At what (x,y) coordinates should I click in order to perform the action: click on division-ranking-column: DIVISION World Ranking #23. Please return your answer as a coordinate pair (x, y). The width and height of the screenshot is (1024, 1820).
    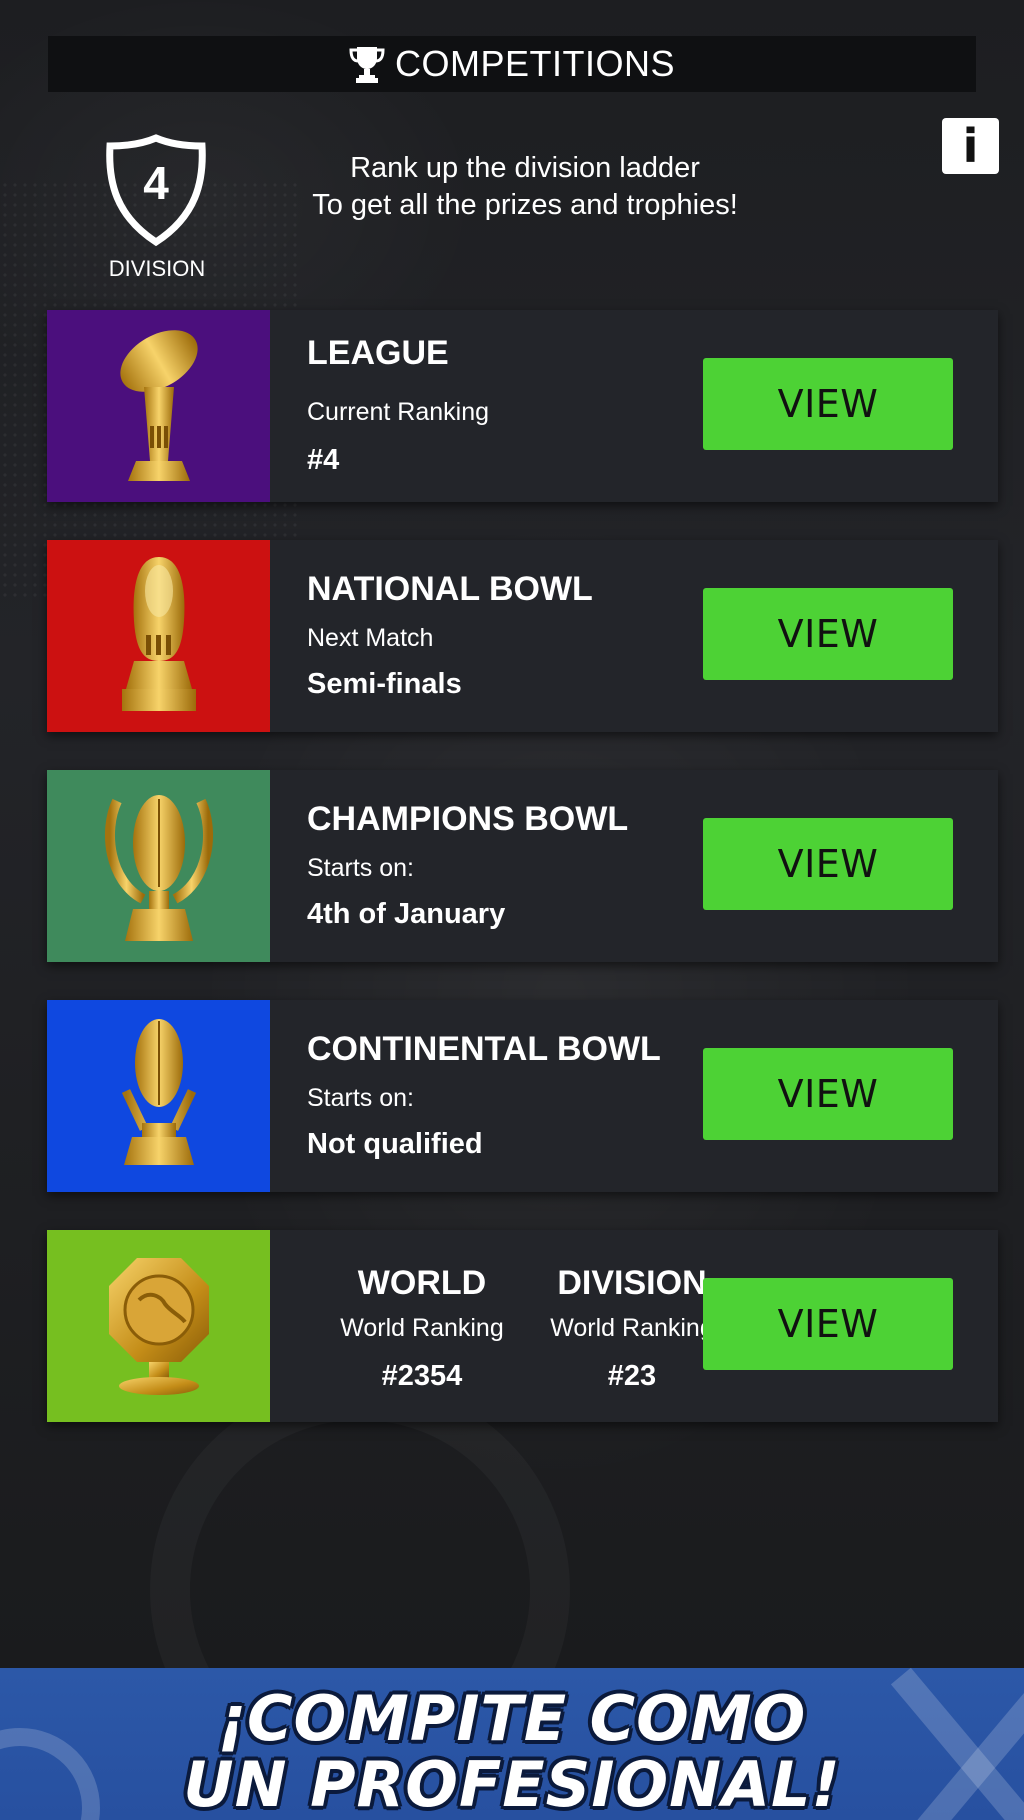
    Looking at the image, I should click on (632, 1326).